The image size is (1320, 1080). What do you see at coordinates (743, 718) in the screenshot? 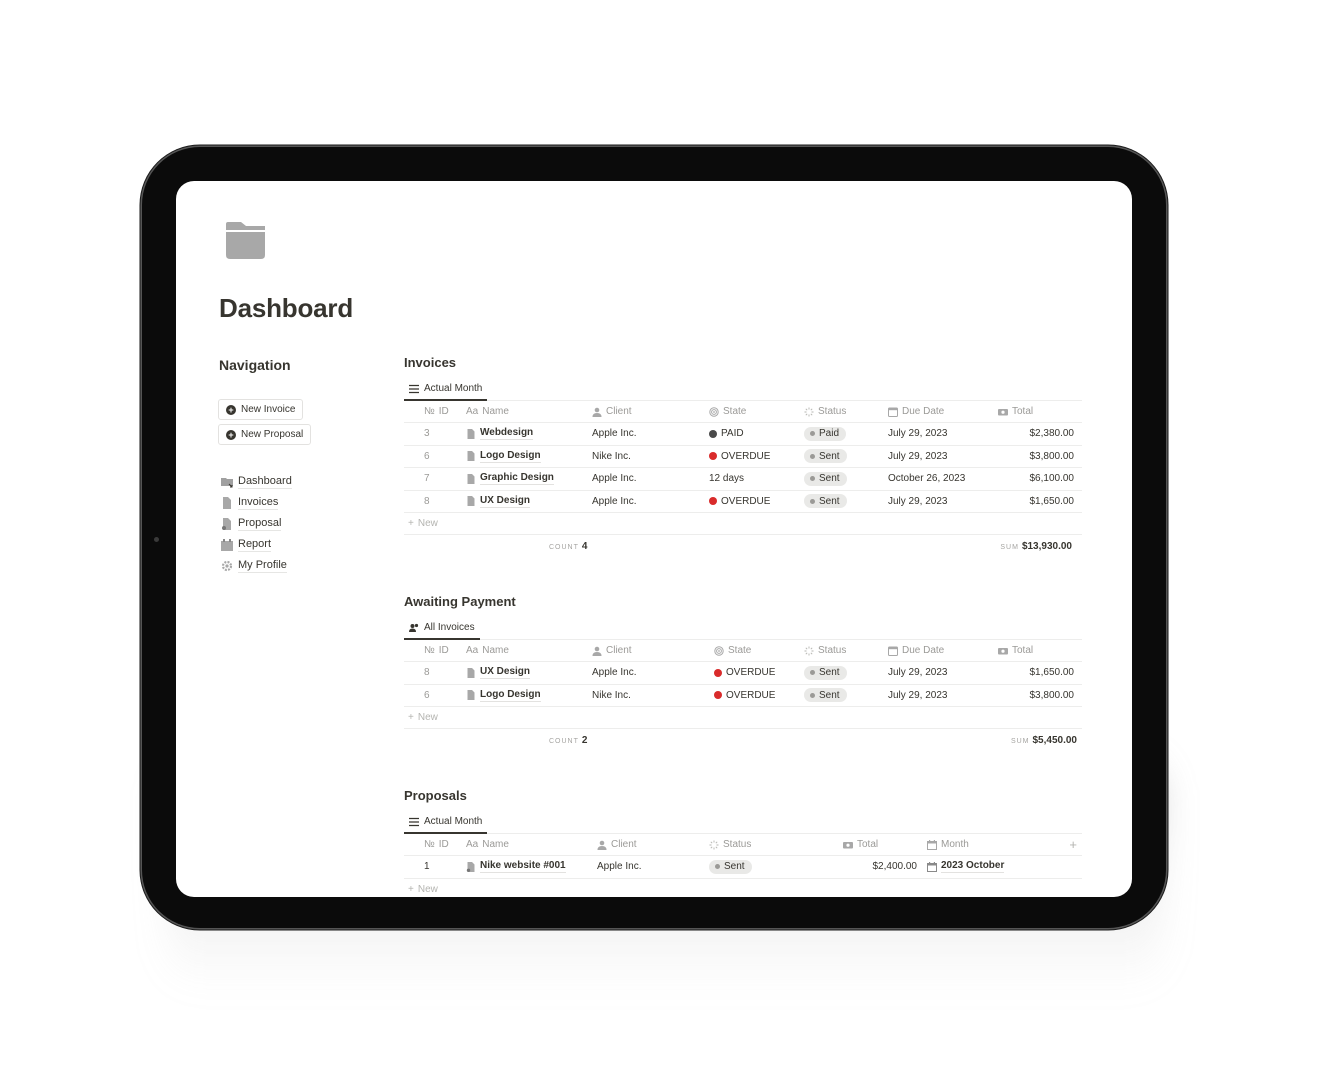
I see `awaiting-new-row-button: + New` at bounding box center [743, 718].